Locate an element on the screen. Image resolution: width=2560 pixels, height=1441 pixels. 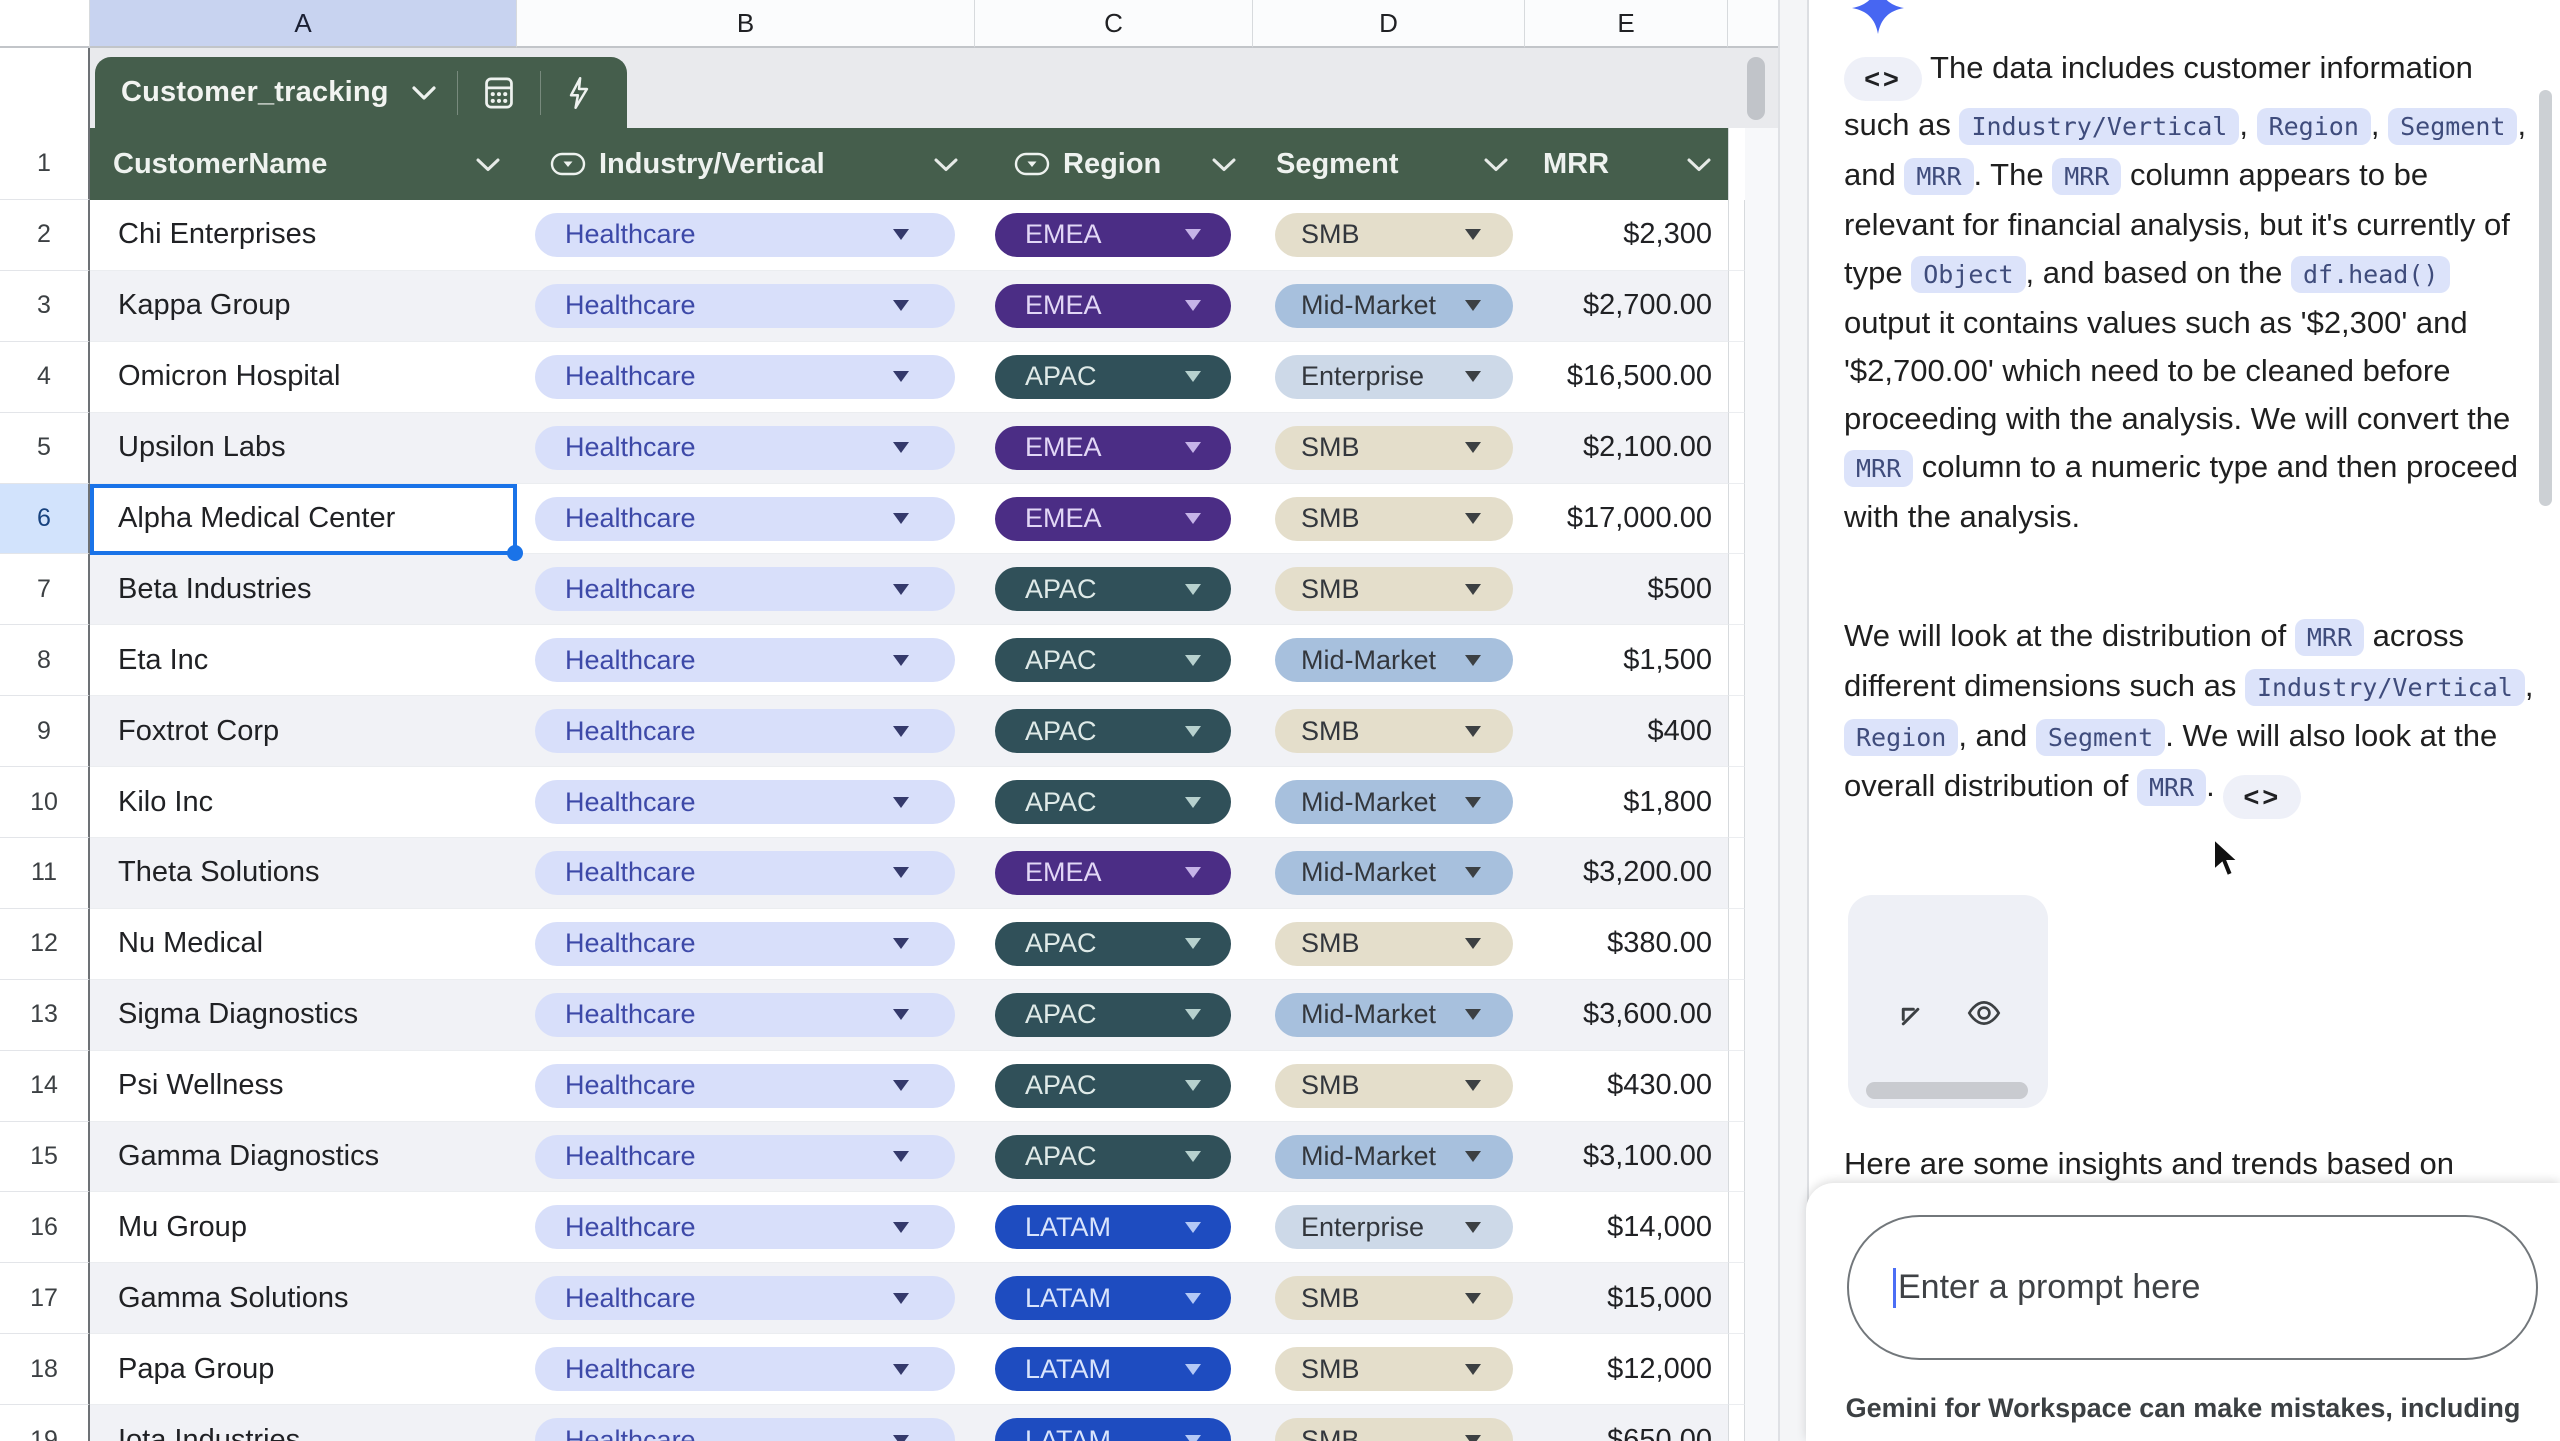
row-number-18: 18 is located at coordinates (45, 1370).